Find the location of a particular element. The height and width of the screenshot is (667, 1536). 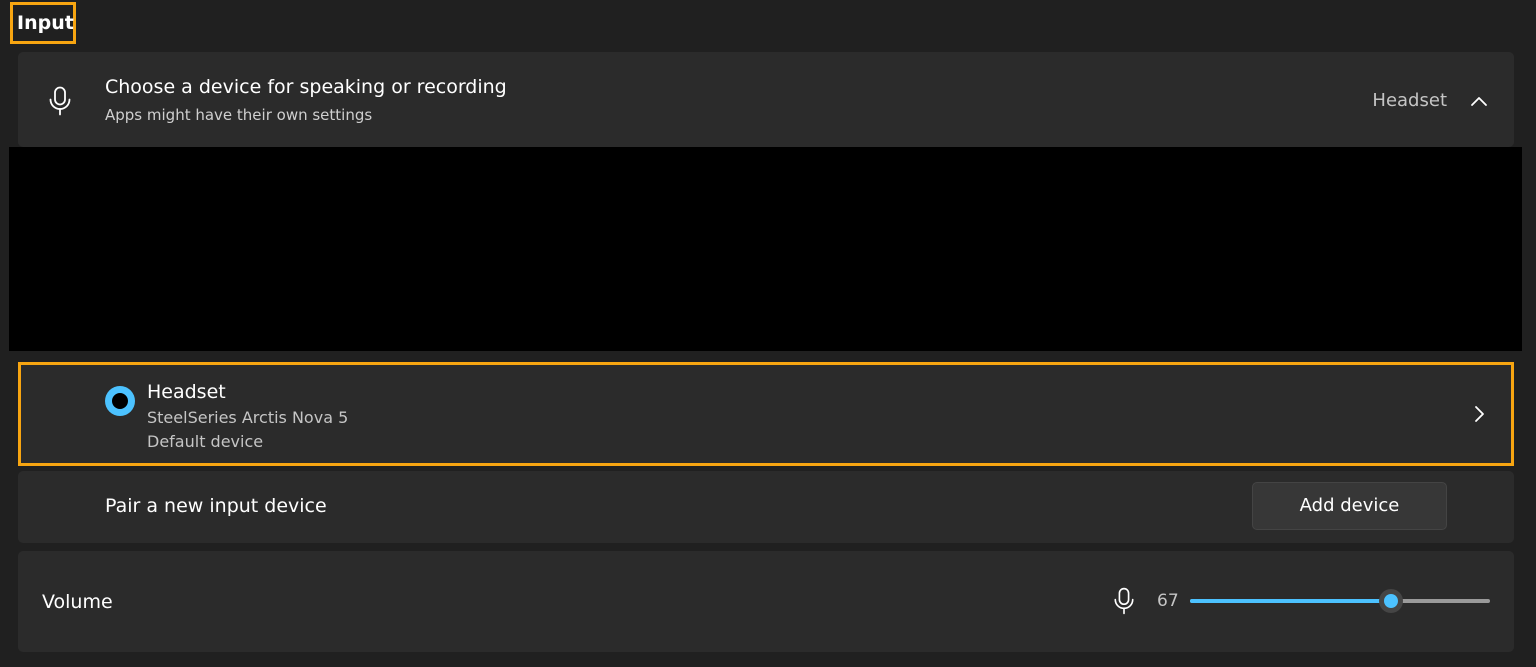

input-device-subtitle: Apps might have their own settings is located at coordinates (239, 115).